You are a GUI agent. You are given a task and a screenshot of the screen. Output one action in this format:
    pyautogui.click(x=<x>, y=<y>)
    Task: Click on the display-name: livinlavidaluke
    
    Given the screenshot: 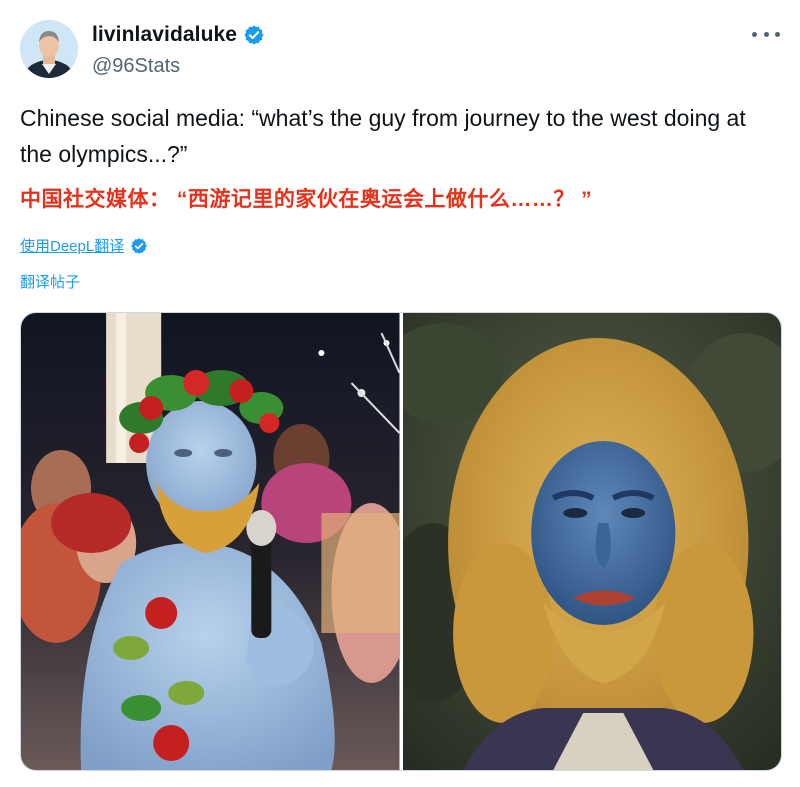 What is the action you would take?
    pyautogui.click(x=164, y=35)
    